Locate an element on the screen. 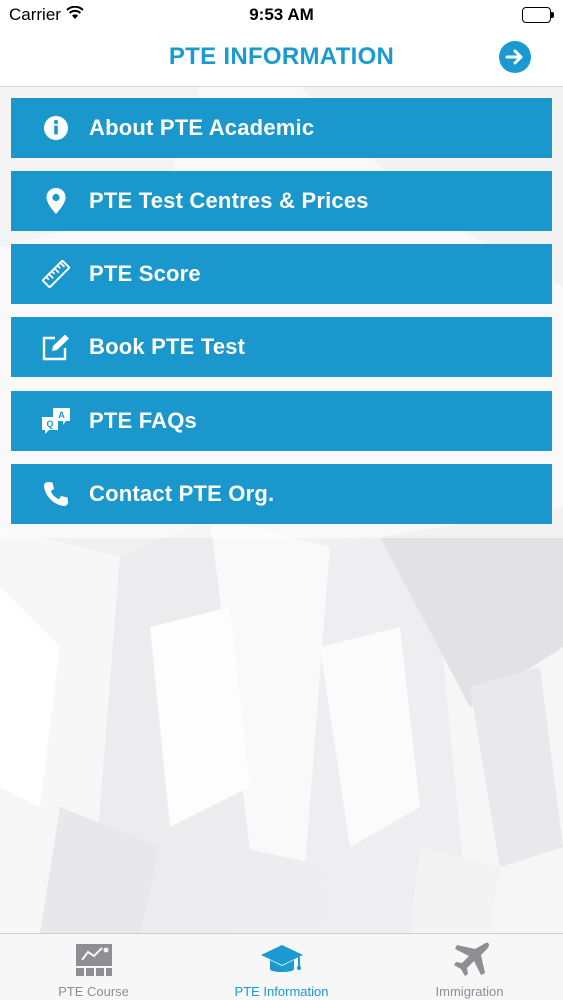 The image size is (563, 1000). tab-pte-information: PTE Information is located at coordinates (281, 967).